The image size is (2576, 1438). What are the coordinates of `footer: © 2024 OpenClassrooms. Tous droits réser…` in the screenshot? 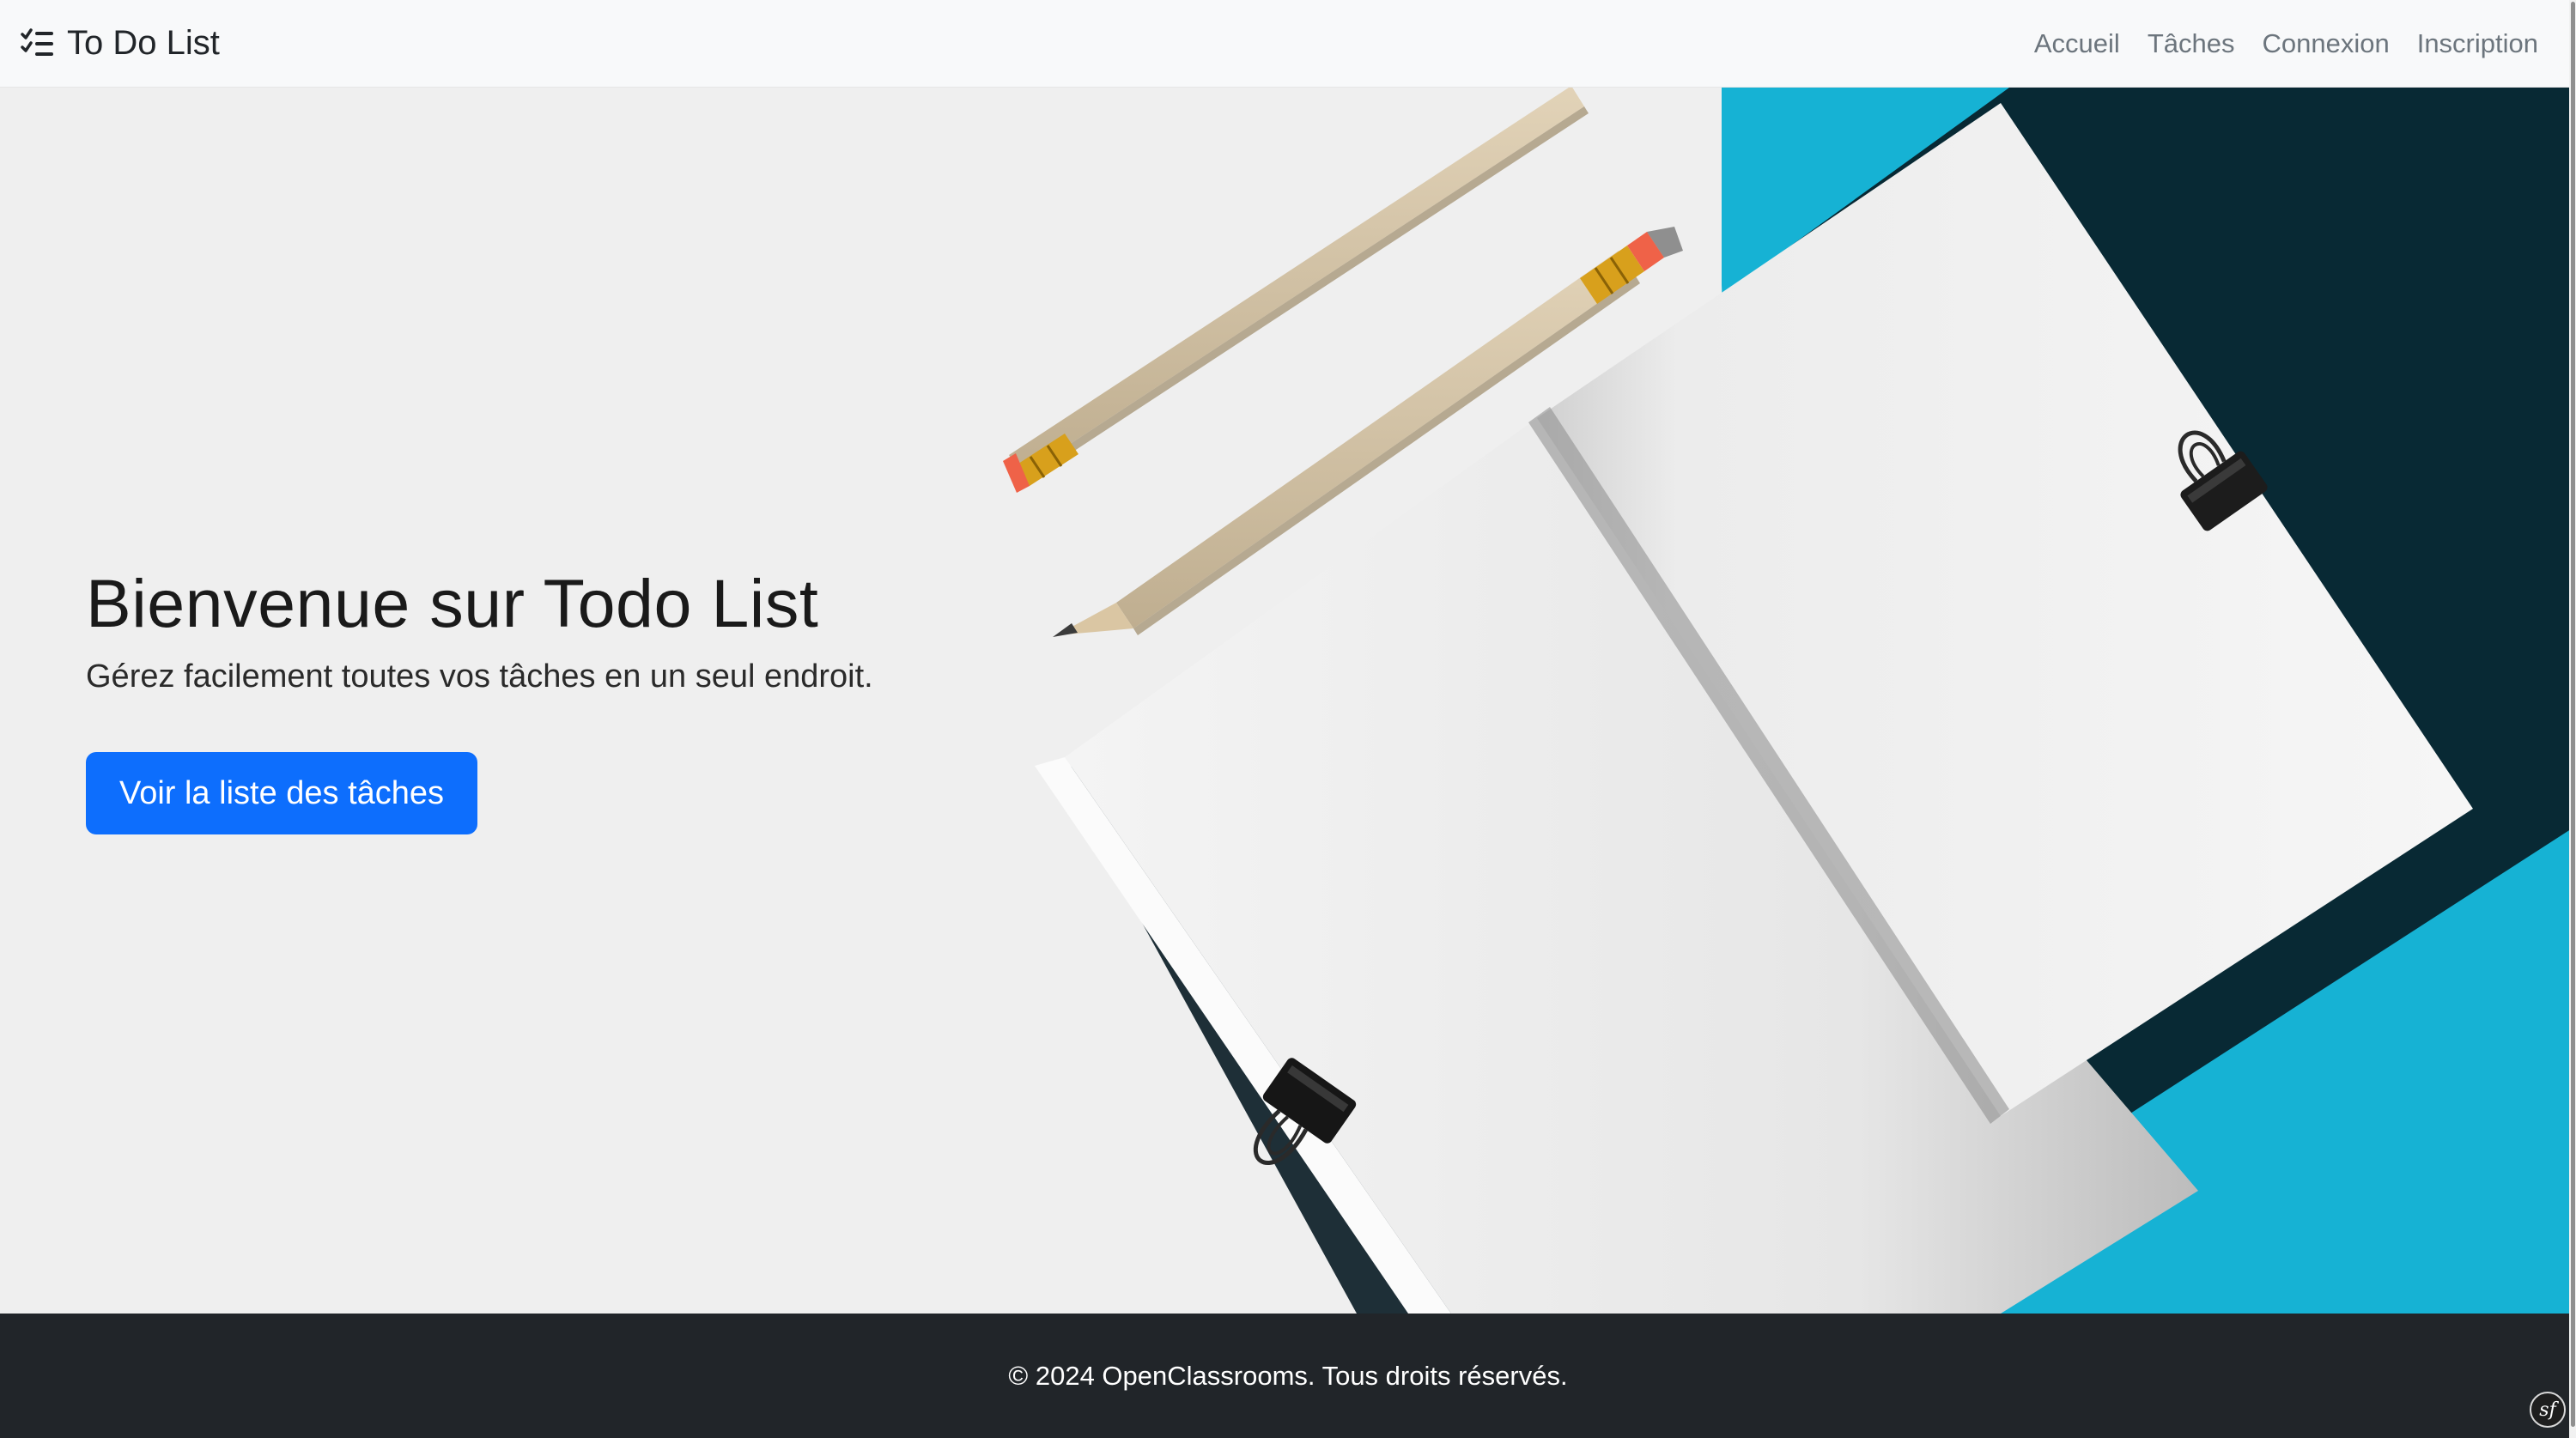 It's located at (1288, 1376).